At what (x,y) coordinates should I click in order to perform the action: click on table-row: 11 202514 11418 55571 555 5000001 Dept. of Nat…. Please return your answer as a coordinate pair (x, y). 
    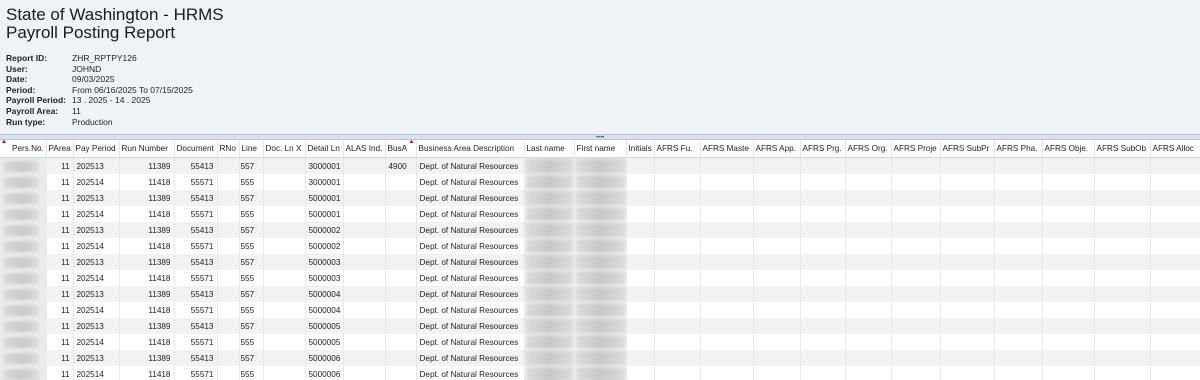
    Looking at the image, I should click on (600, 214).